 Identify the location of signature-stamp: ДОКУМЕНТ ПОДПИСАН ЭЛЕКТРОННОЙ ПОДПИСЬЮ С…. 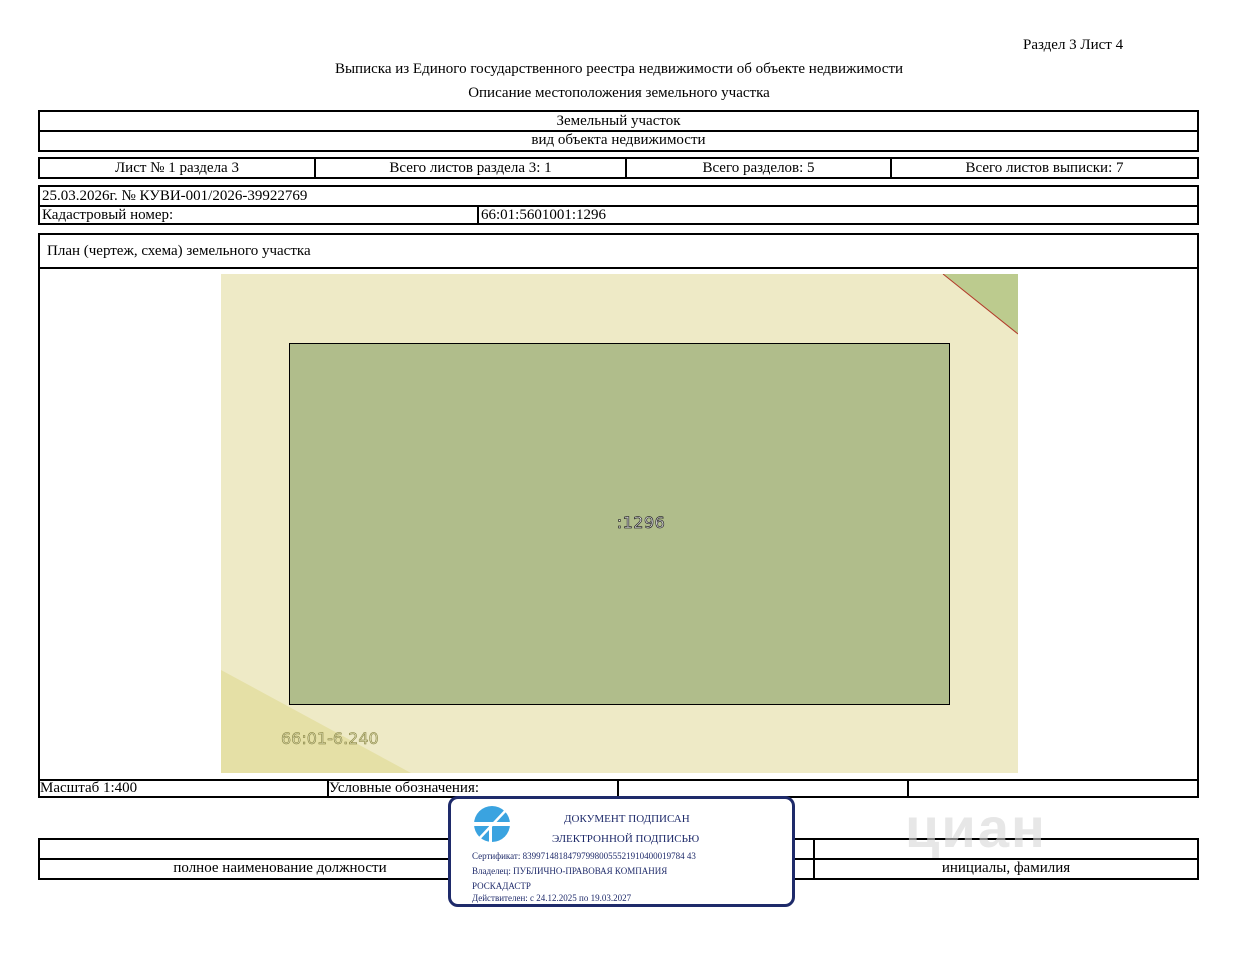
(621, 851).